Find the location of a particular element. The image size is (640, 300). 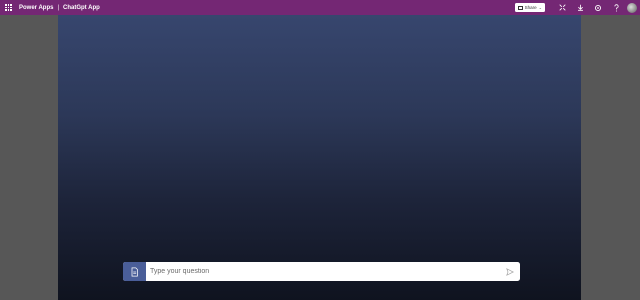

app-launcher-icon is located at coordinates (8, 7).